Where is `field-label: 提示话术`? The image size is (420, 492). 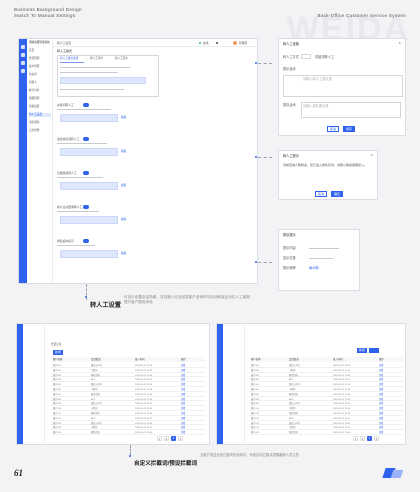
field-label: 提示话术 is located at coordinates (289, 69).